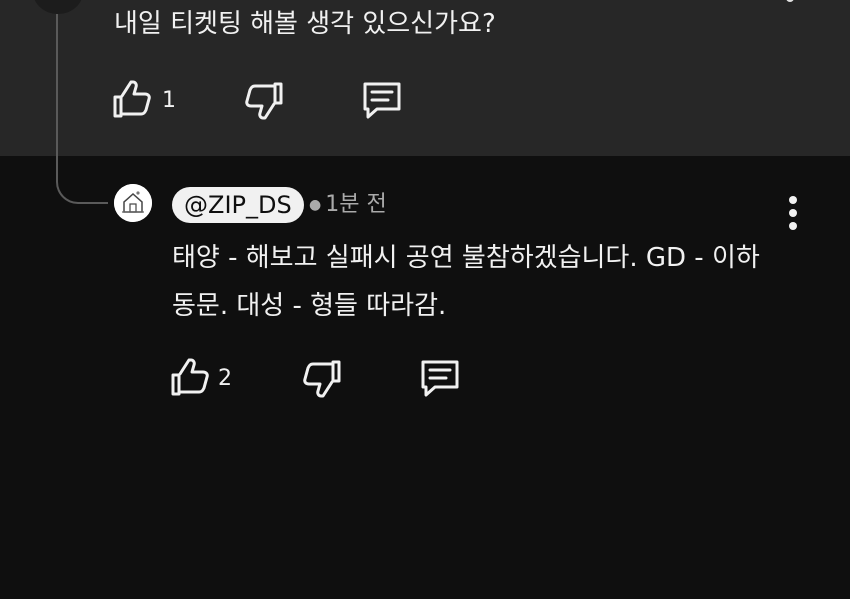 This screenshot has width=850, height=599. What do you see at coordinates (305, 24) in the screenshot?
I see `comment-text: 내일 티켓팅 해볼 생각 있으신가요?` at bounding box center [305, 24].